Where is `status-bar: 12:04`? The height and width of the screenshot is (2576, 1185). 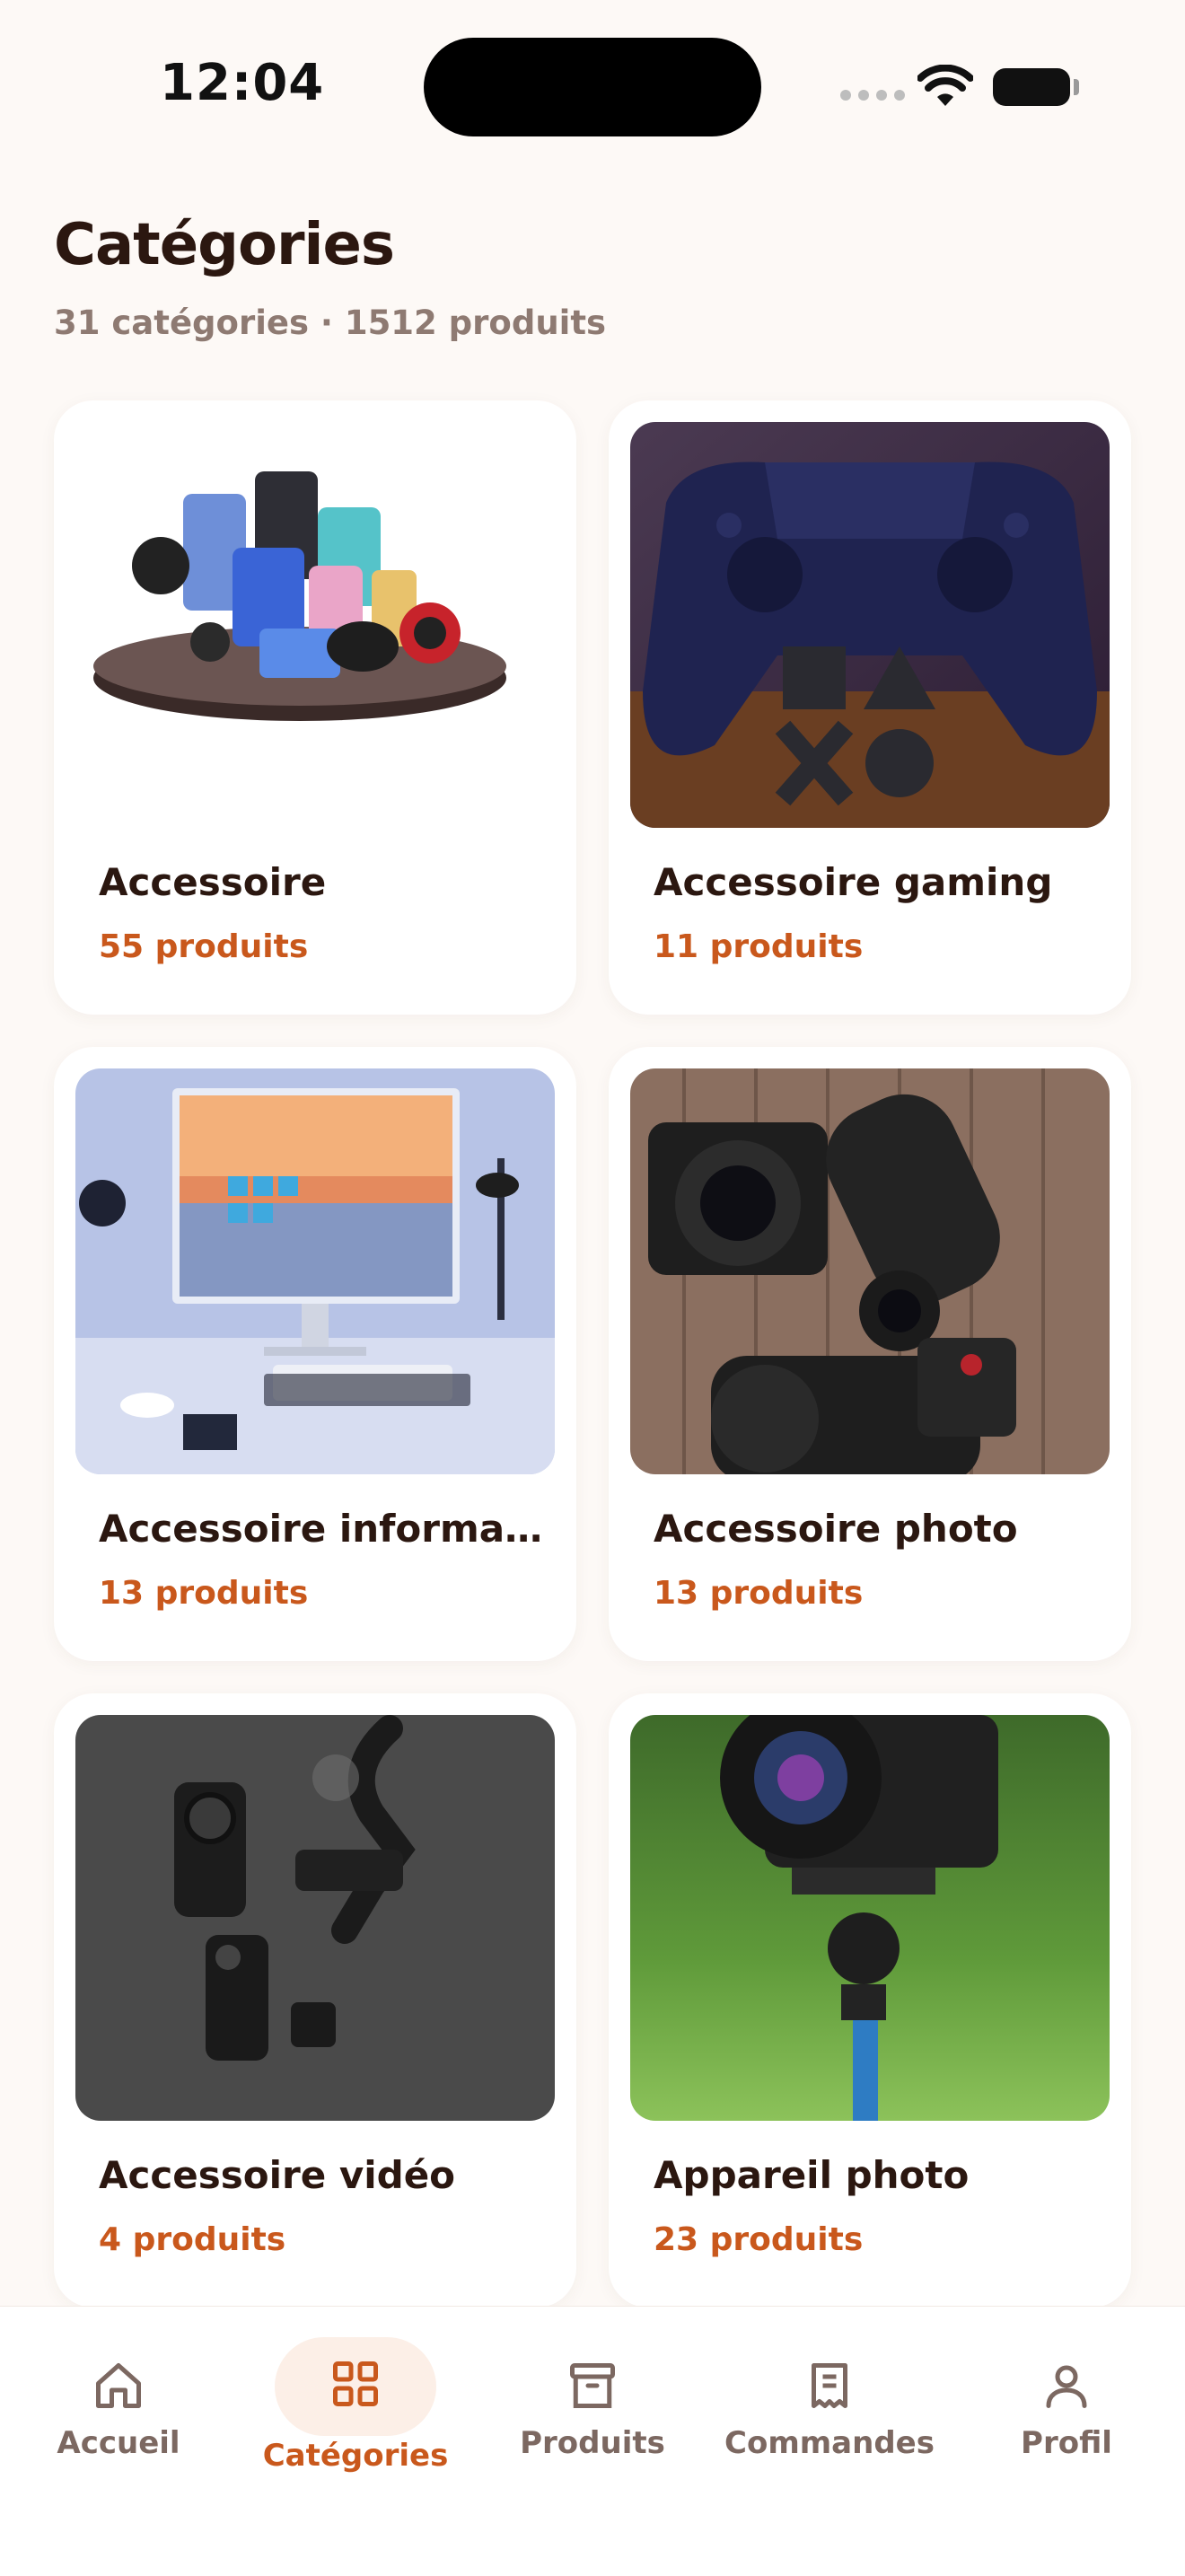 status-bar: 12:04 is located at coordinates (592, 85).